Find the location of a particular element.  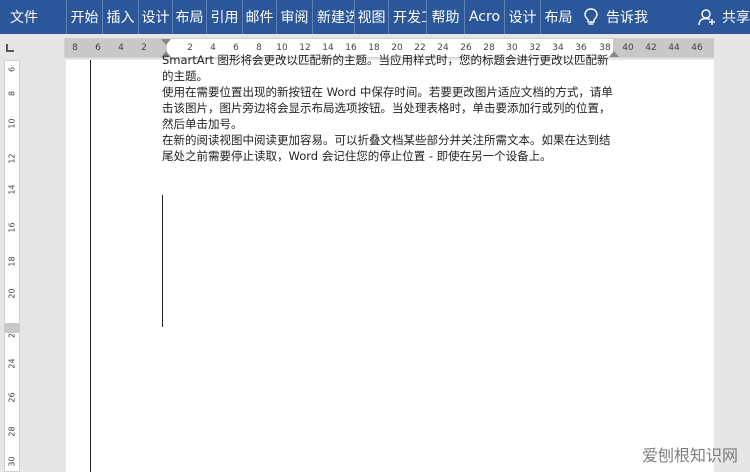

tab-layout: 布局 is located at coordinates (189, 17).